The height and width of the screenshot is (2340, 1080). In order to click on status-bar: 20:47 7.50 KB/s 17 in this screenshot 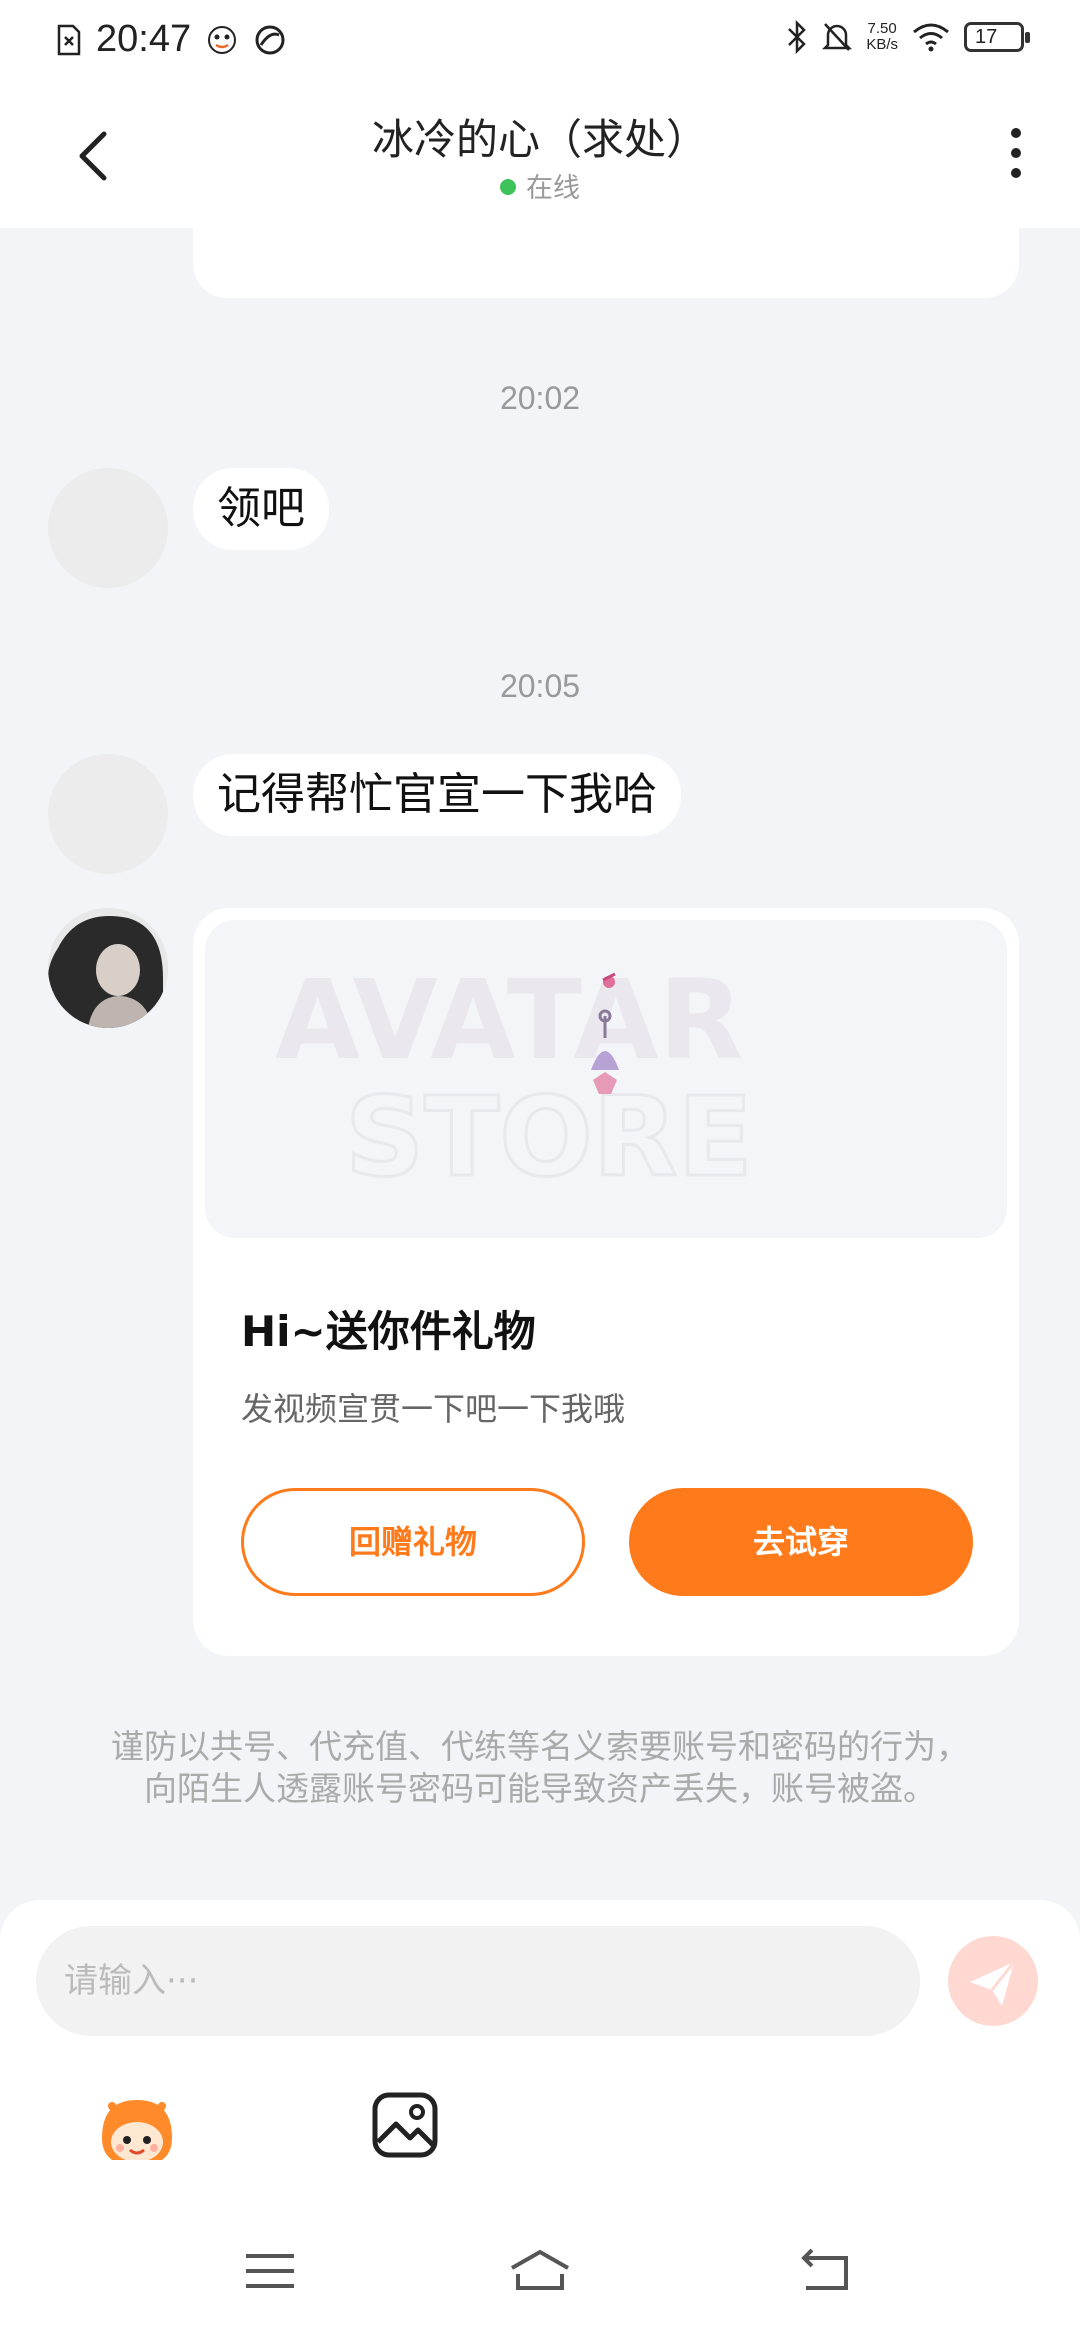, I will do `click(540, 42)`.